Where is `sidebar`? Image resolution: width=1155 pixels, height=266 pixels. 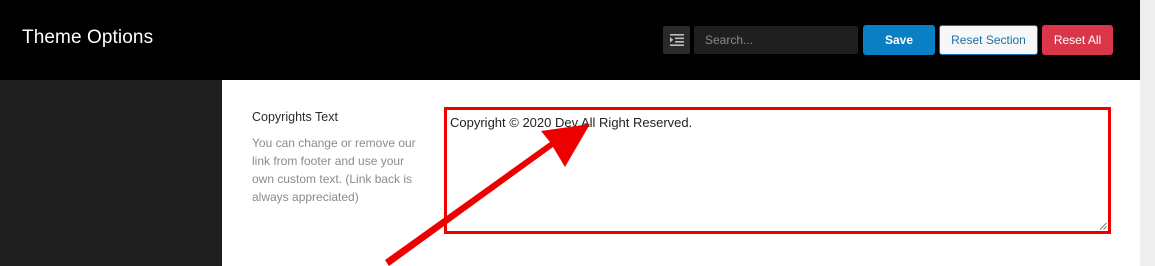 sidebar is located at coordinates (111, 173).